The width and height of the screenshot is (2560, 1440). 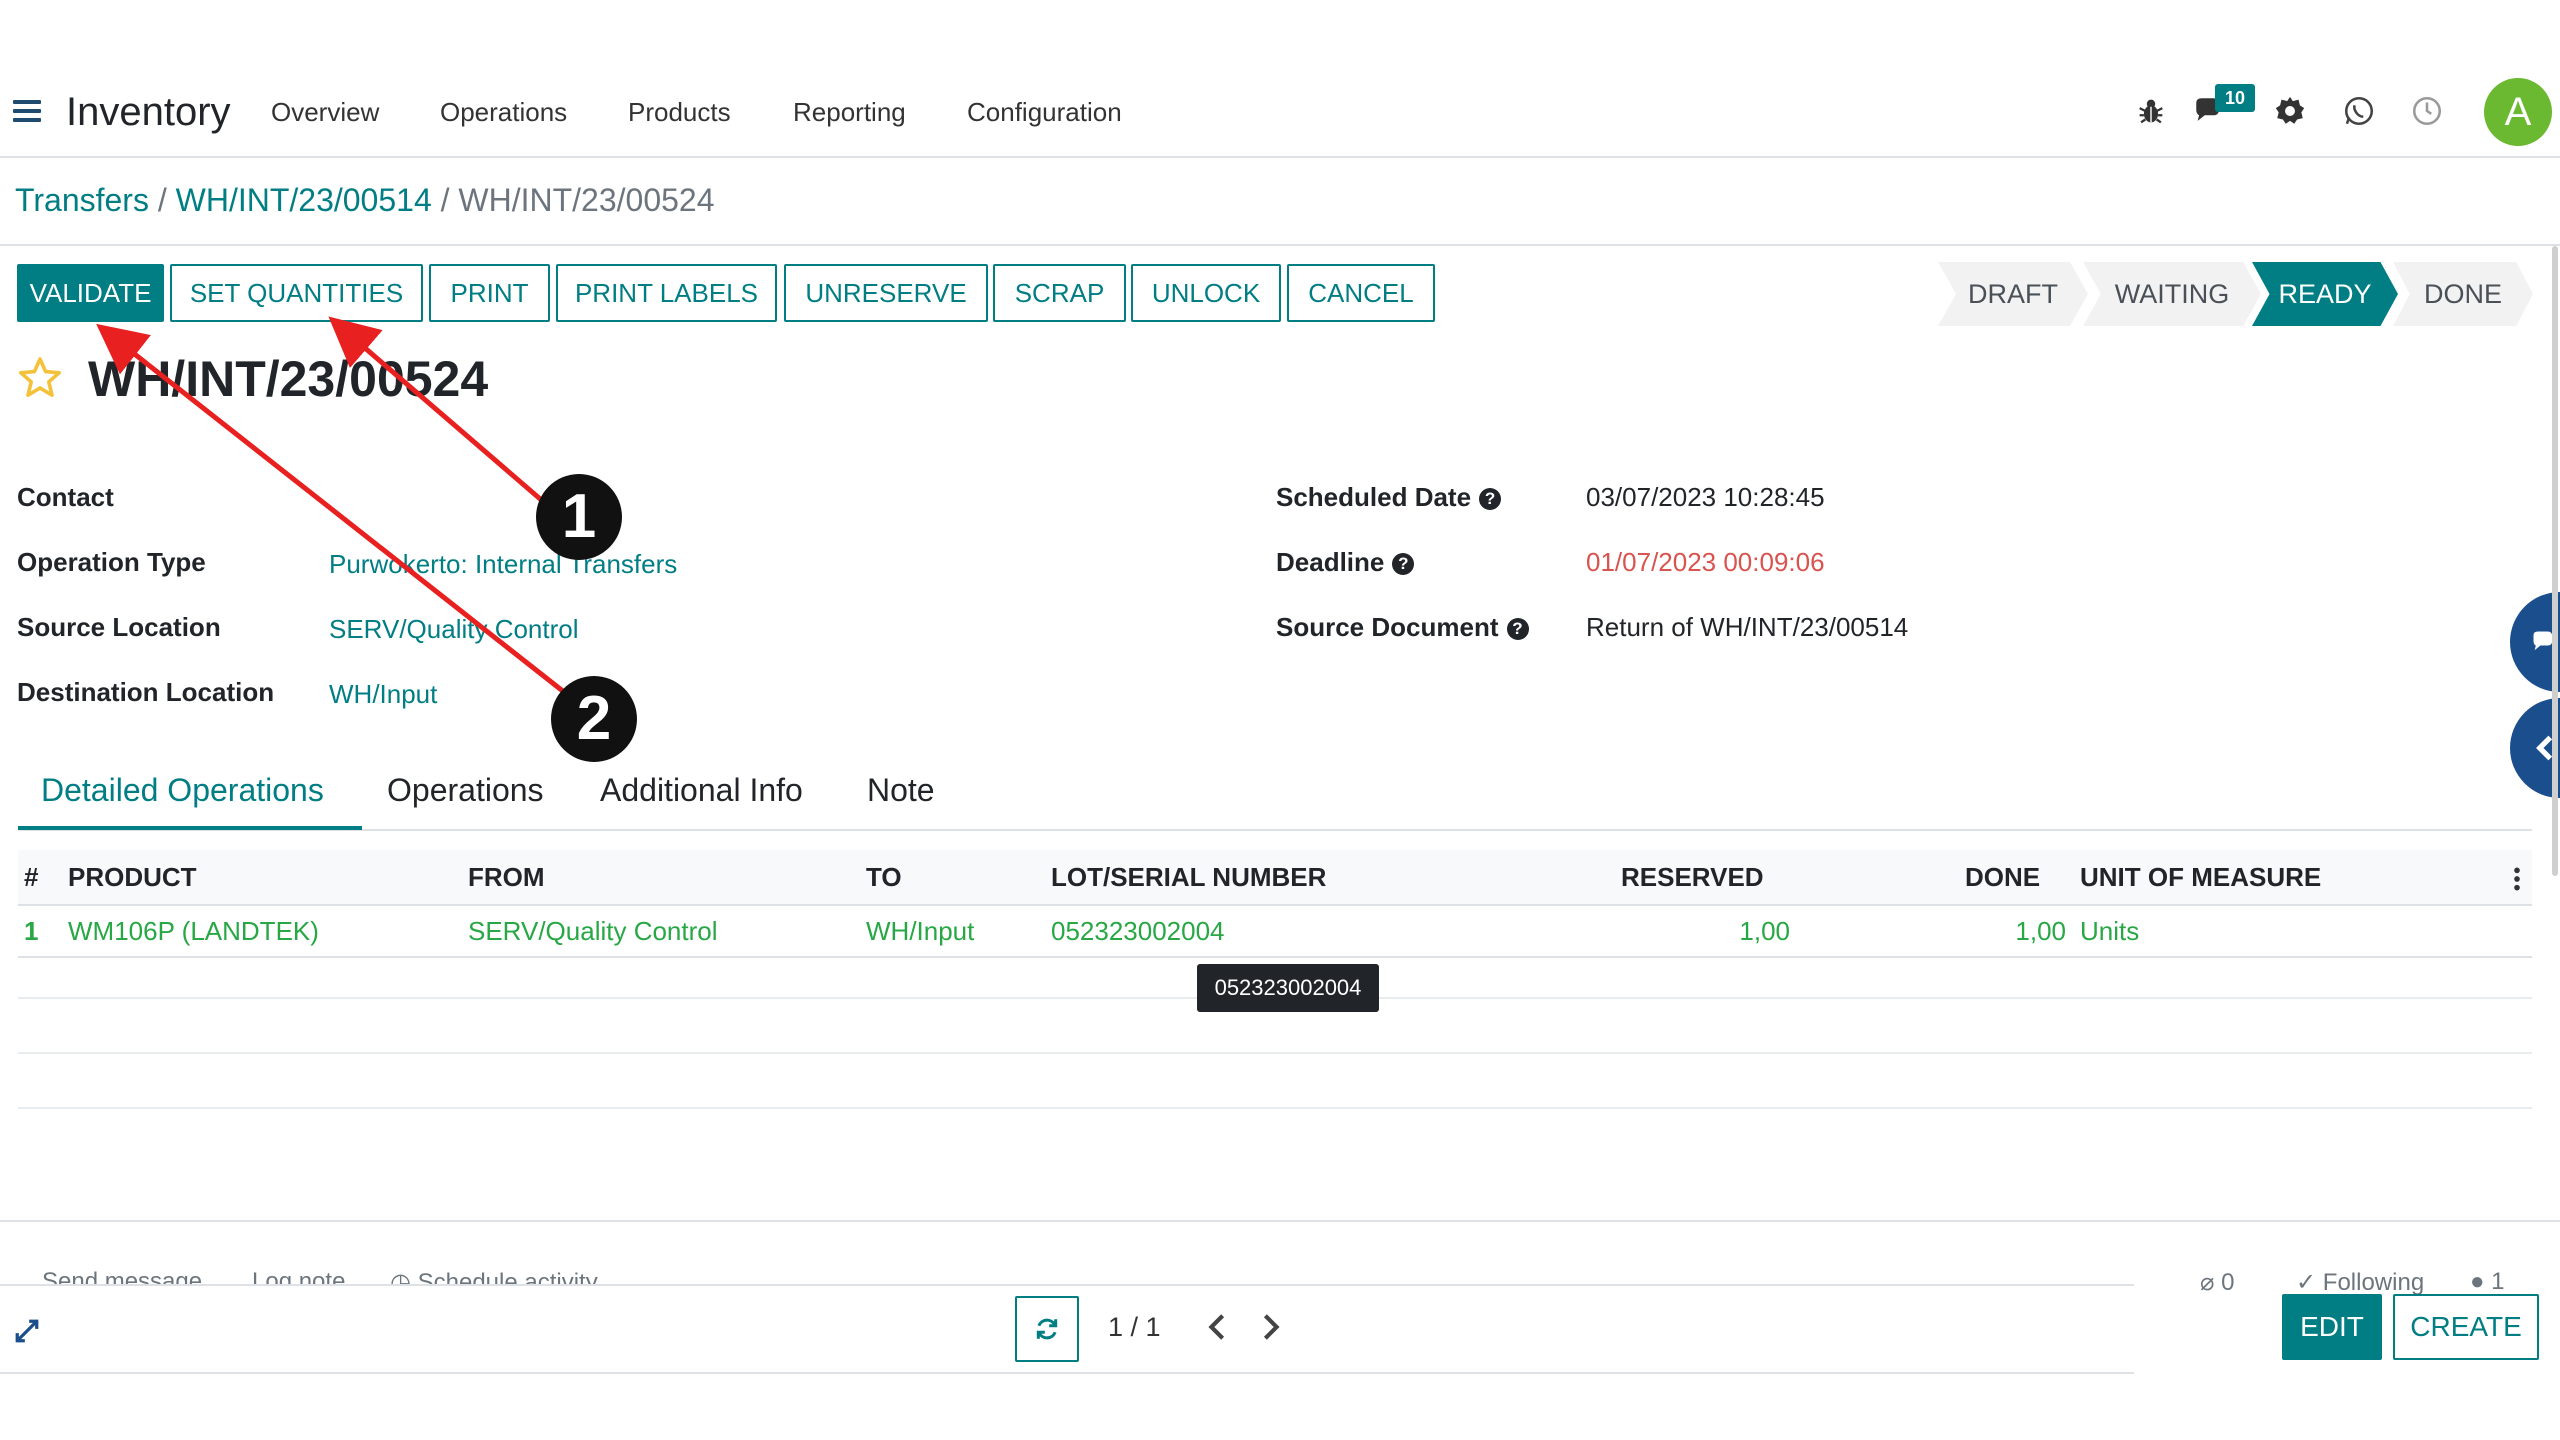 What do you see at coordinates (1288, 988) in the screenshot?
I see `lot-tooltip: 052323002004` at bounding box center [1288, 988].